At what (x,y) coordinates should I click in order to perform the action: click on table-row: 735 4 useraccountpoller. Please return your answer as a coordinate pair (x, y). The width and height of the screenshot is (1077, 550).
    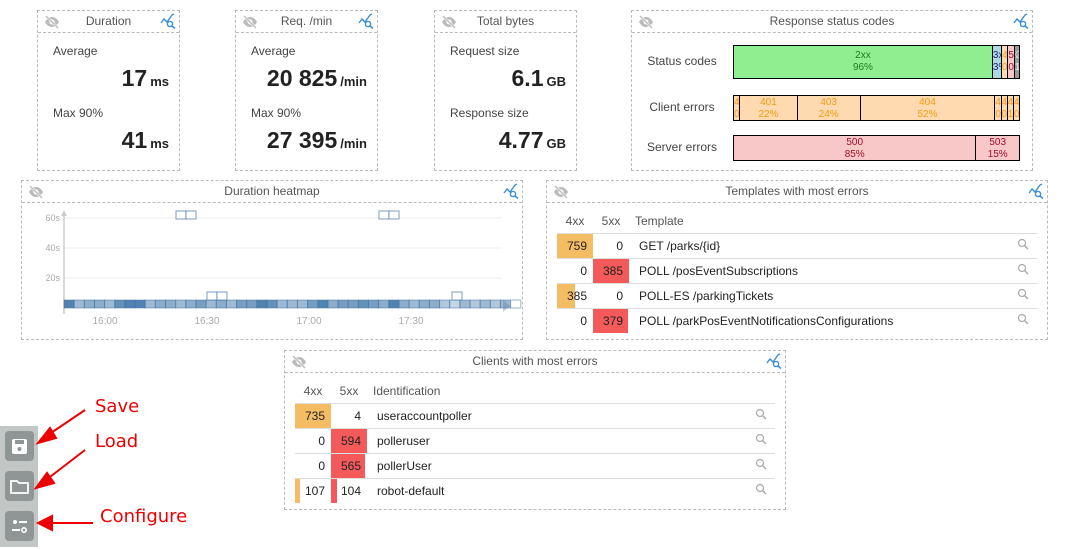
    Looking at the image, I should click on (535, 415).